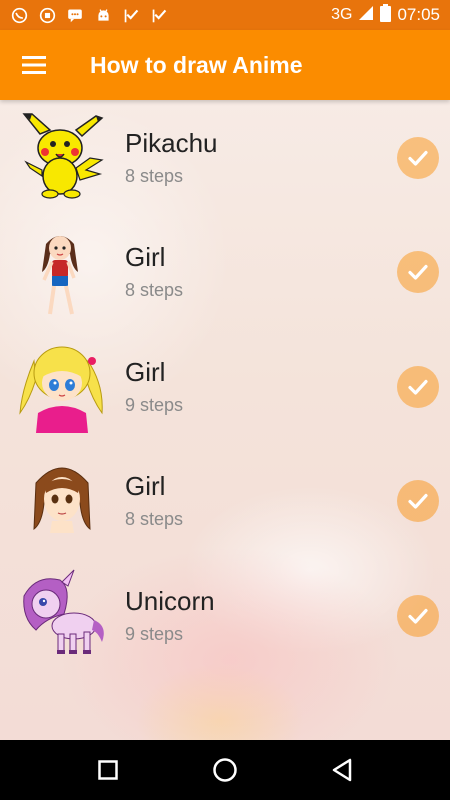 The height and width of the screenshot is (800, 450). What do you see at coordinates (47, 15) in the screenshot?
I see `vpn-icon` at bounding box center [47, 15].